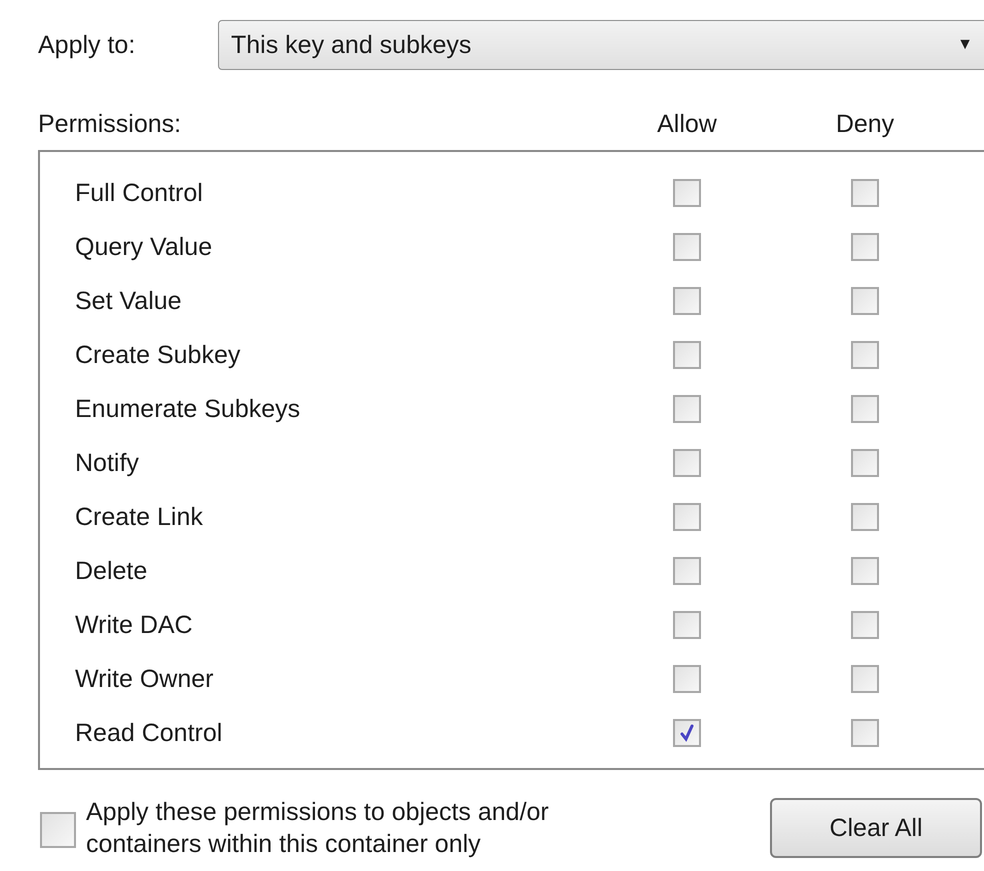 Image resolution: width=984 pixels, height=871 pixels. I want to click on permission-name: Create Link, so click(138, 517).